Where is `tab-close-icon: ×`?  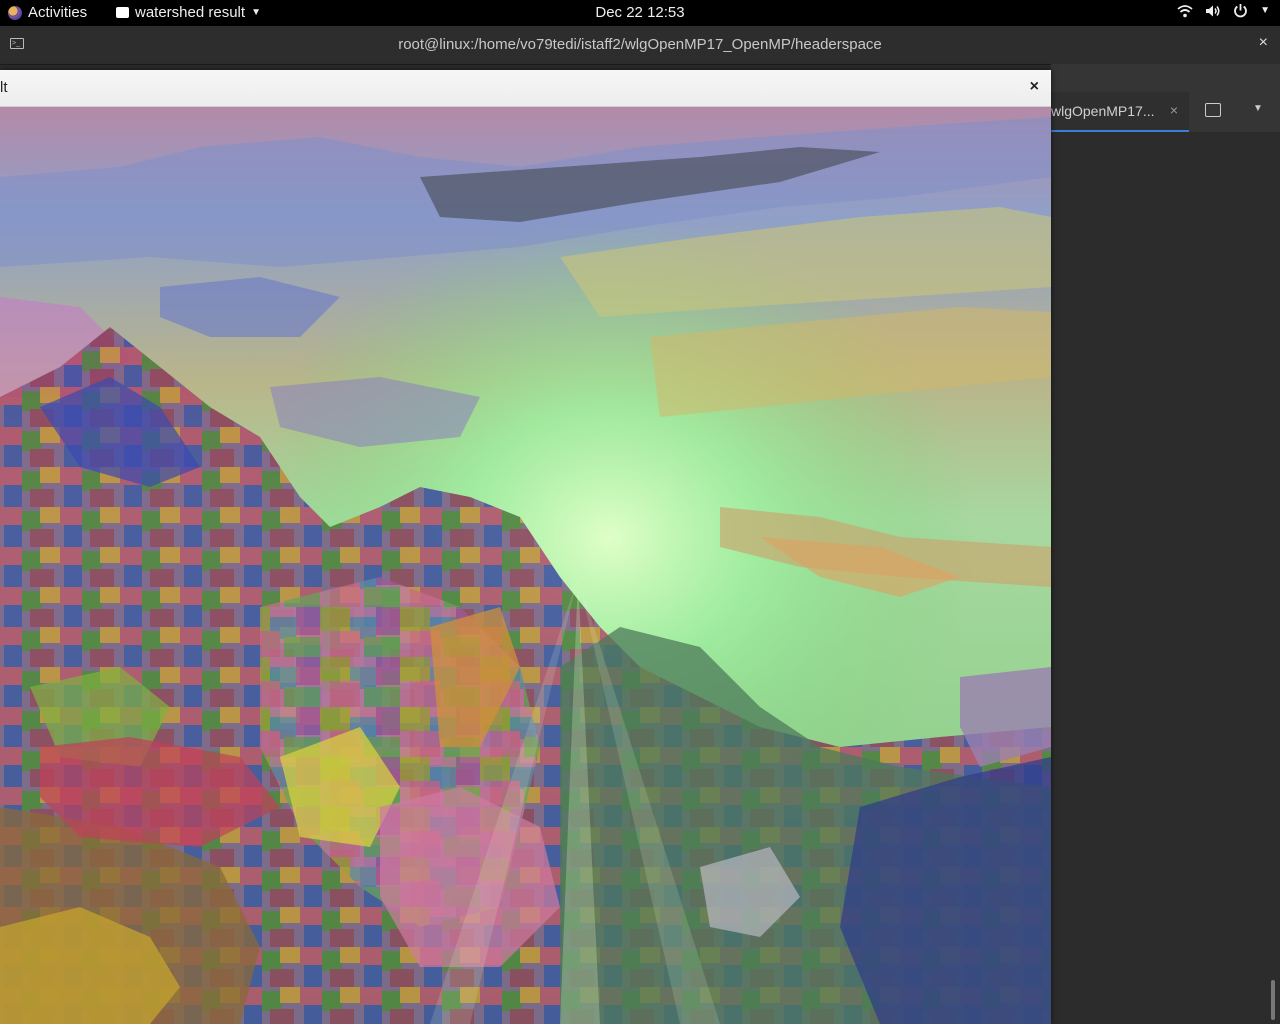
tab-close-icon: × is located at coordinates (1174, 110).